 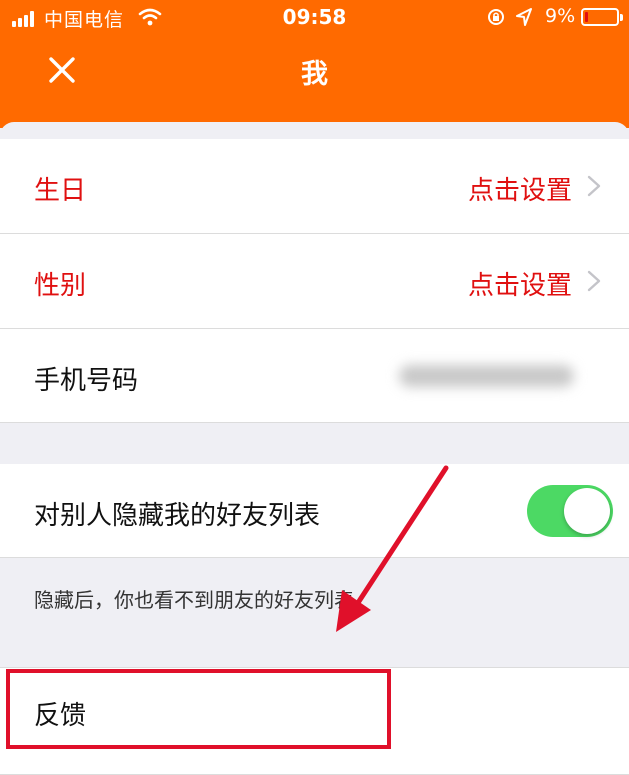 I want to click on status-time: 09:58, so click(x=314, y=17).